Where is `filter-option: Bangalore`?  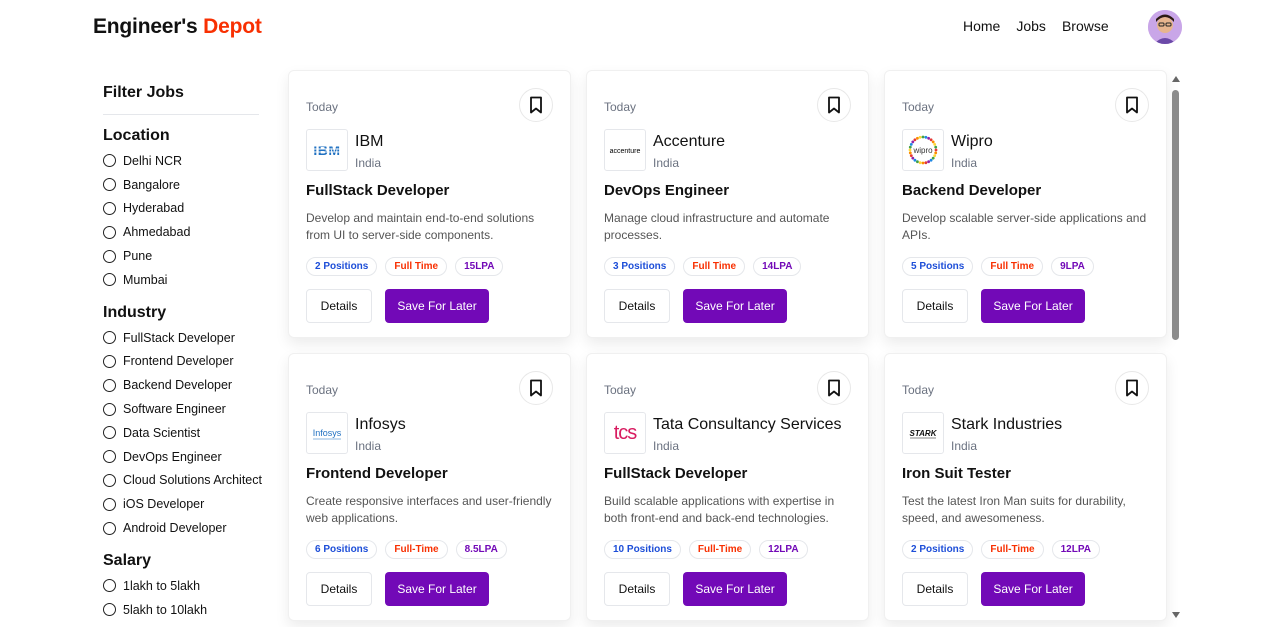
filter-option: Bangalore is located at coordinates (183, 185).